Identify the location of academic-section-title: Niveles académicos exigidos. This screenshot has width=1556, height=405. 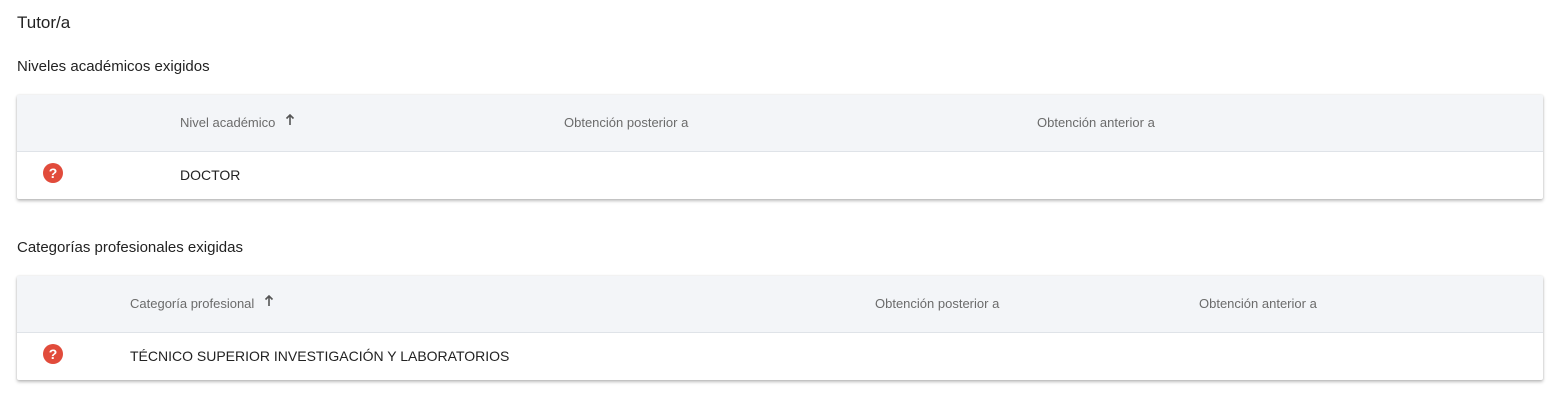
(113, 66).